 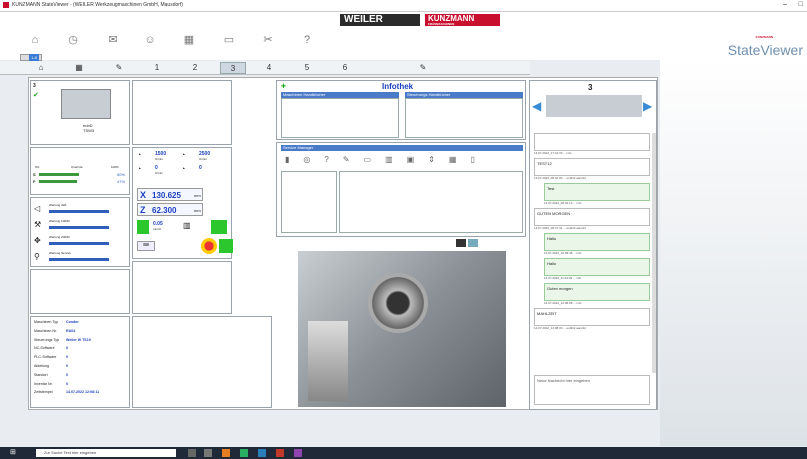 I want to click on message-timestamp: 13.07.2022_10:09:48 ... info, so click(x=563, y=253).